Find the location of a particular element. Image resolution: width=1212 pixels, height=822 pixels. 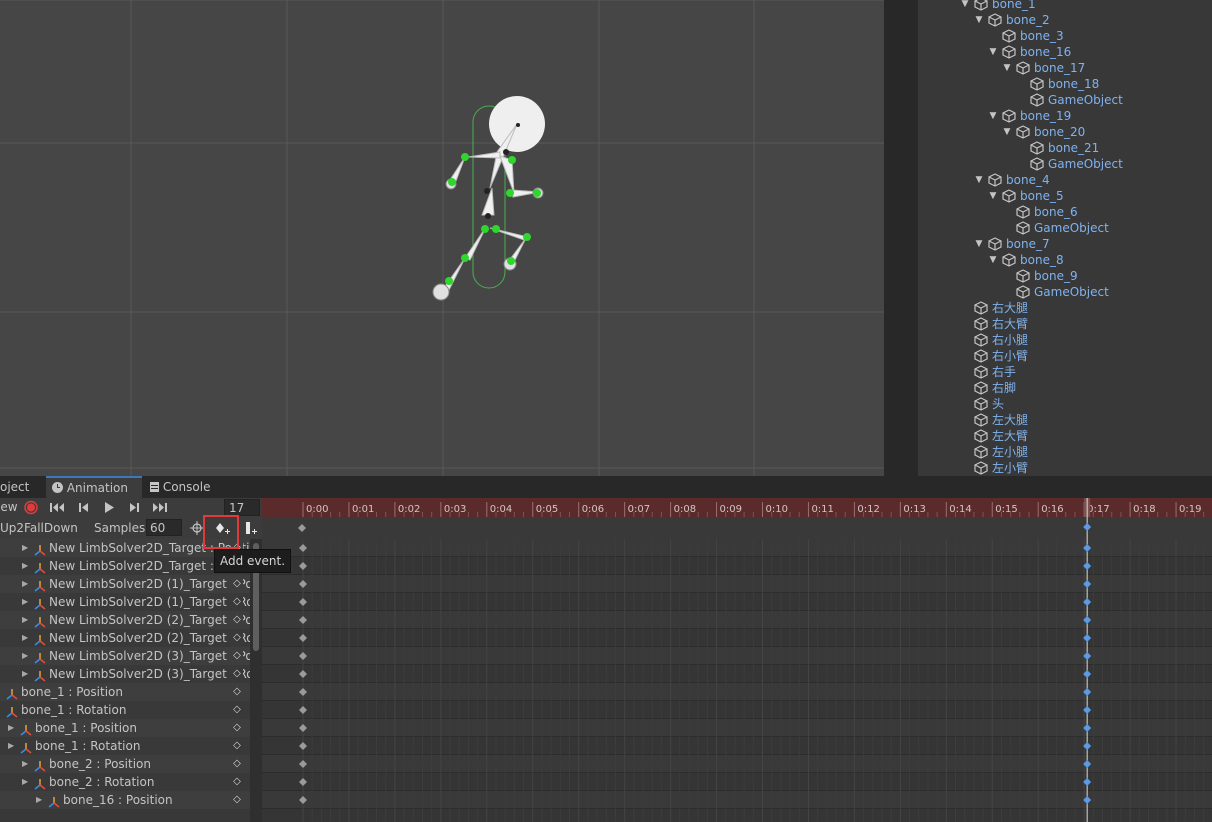

hierarchy-item: 左小臂 is located at coordinates (1065, 468).